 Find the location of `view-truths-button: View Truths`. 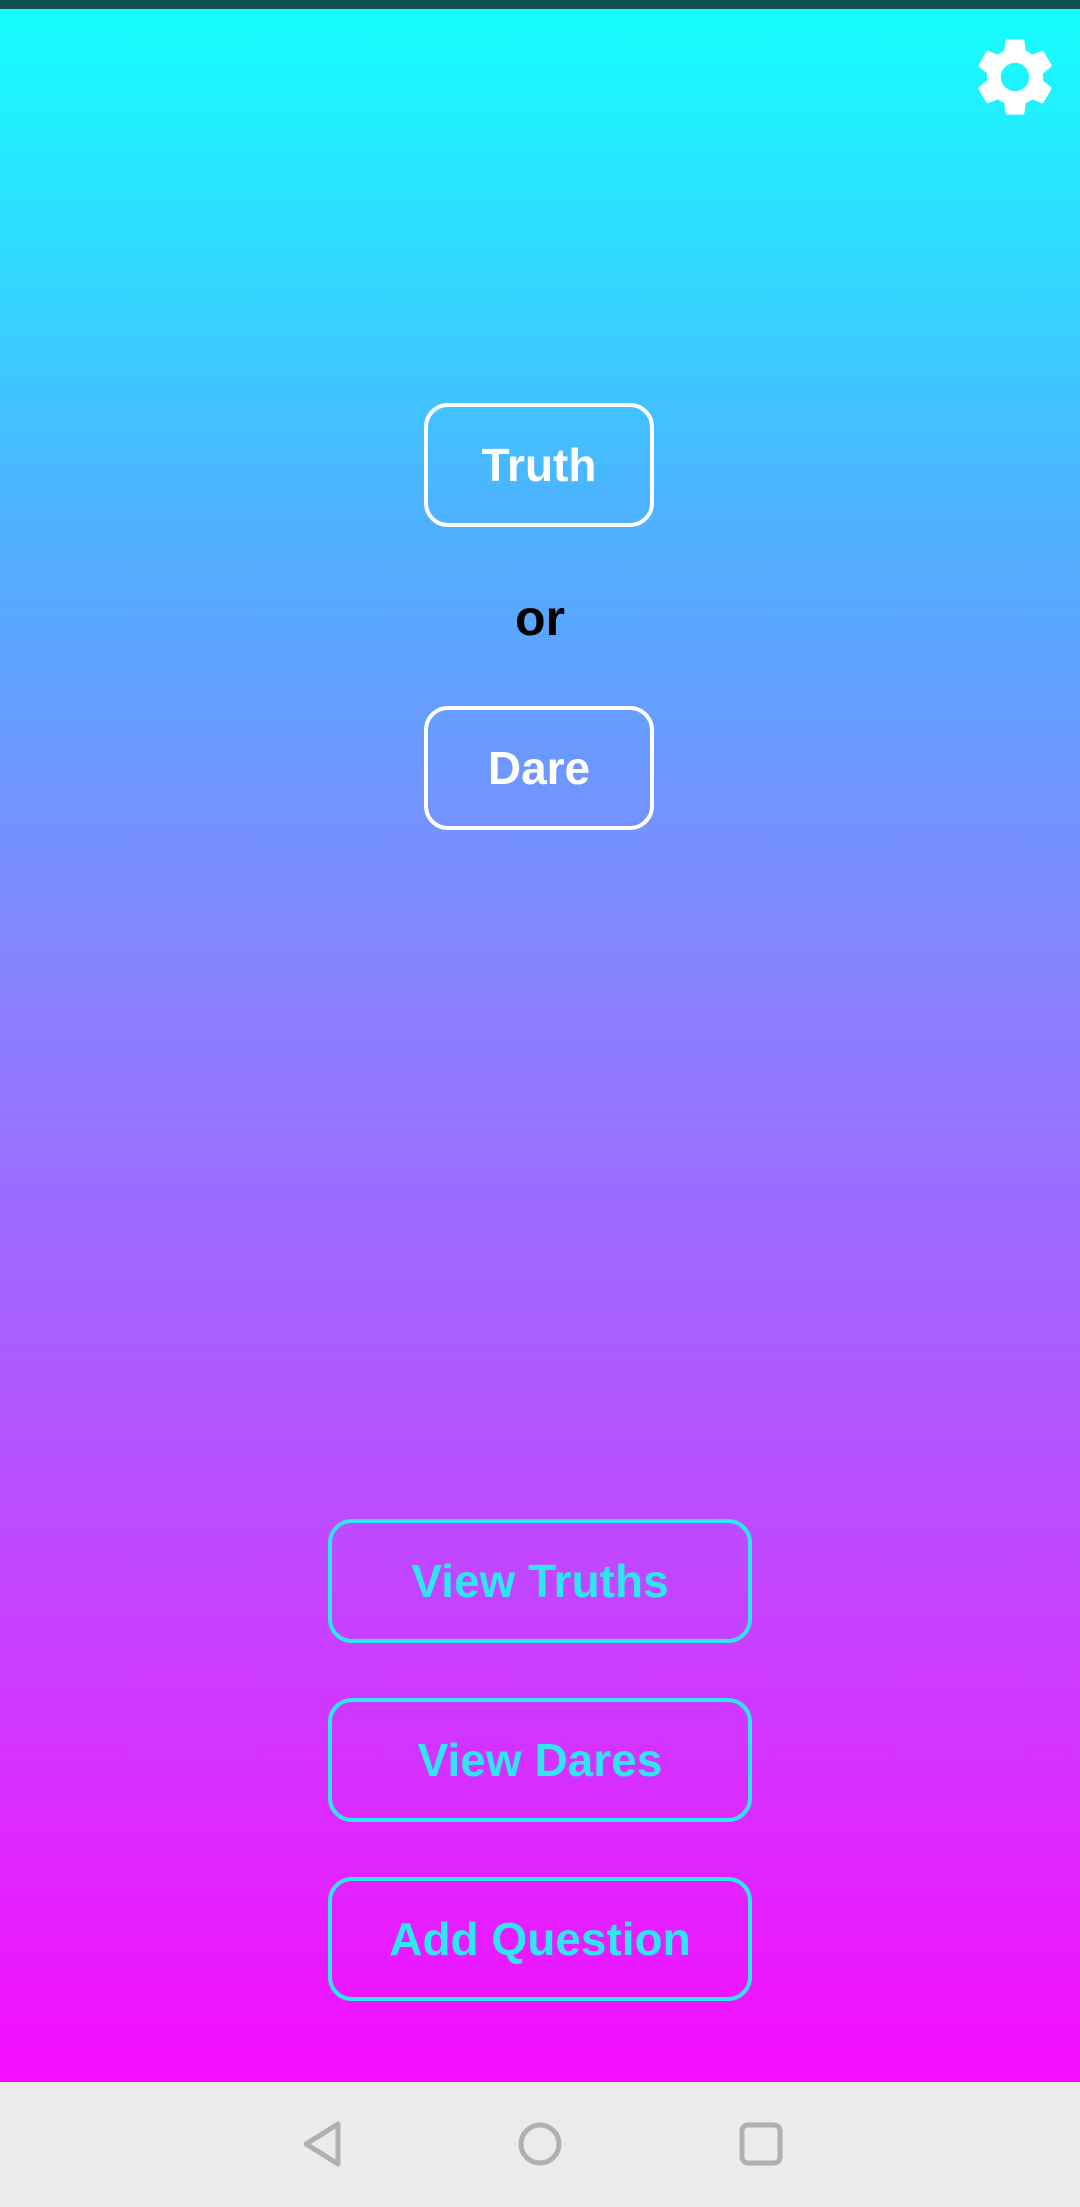

view-truths-button: View Truths is located at coordinates (540, 1581).